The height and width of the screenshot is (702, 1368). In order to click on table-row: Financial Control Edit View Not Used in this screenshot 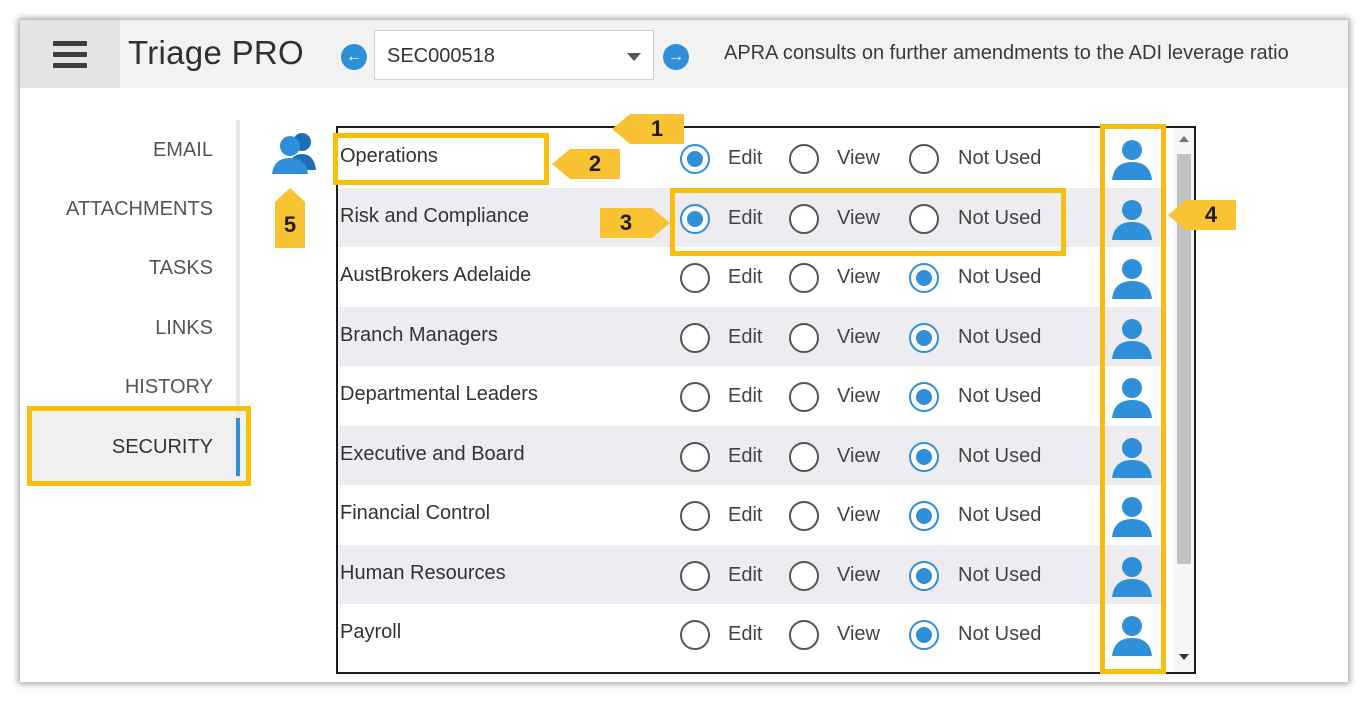, I will do `click(750, 514)`.